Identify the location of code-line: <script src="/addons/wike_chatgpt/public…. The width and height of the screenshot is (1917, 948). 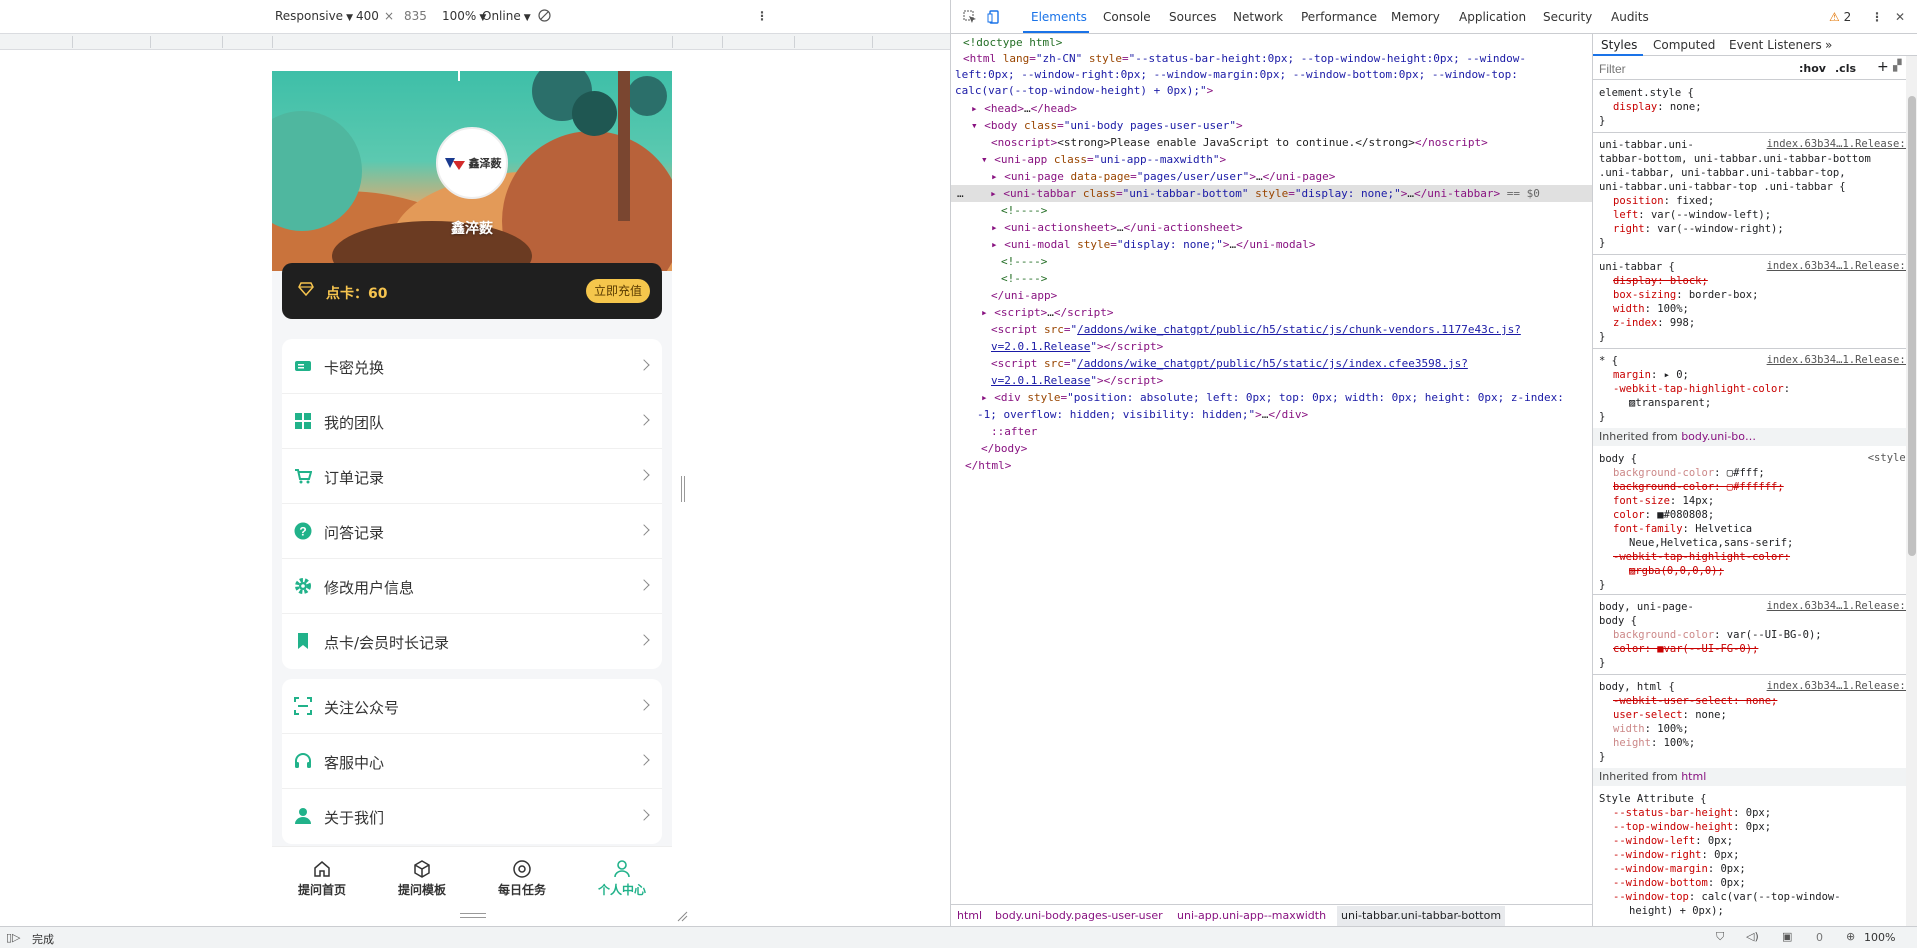
(1271, 329).